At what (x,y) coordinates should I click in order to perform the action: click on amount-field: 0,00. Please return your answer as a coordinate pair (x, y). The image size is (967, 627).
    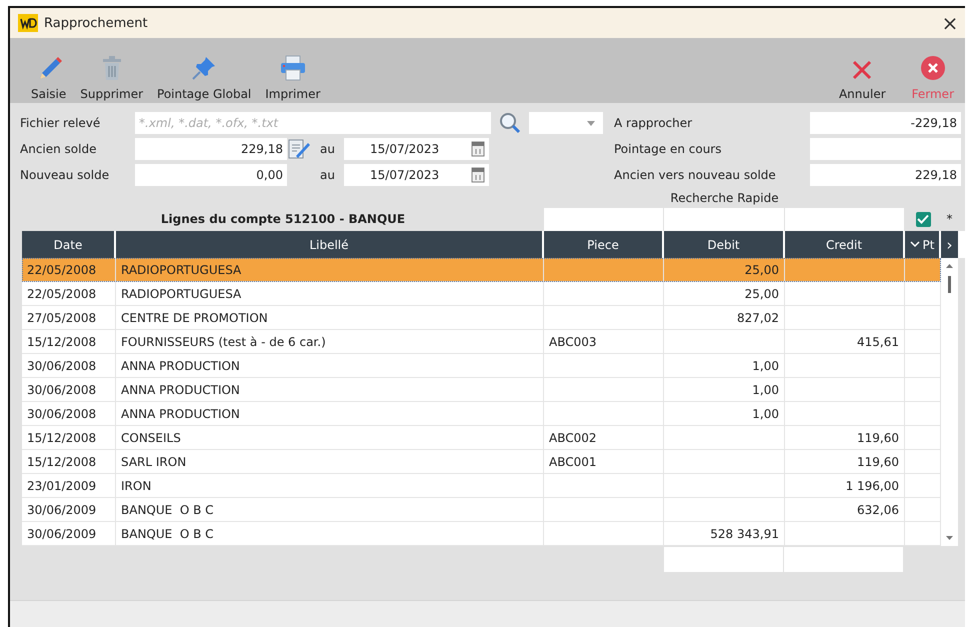
    Looking at the image, I should click on (211, 175).